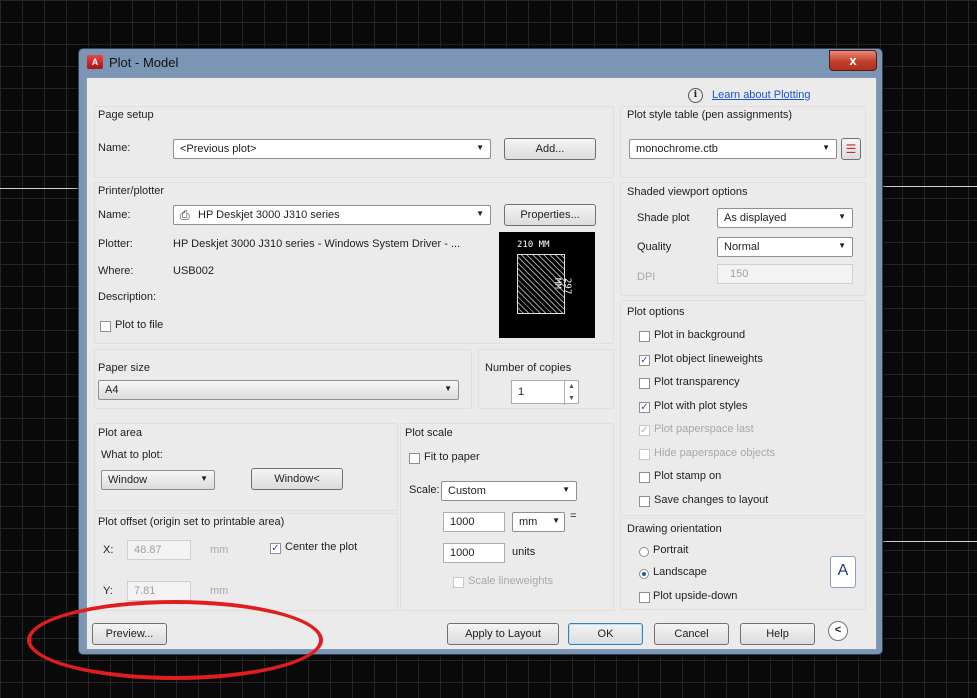  I want to click on plot-style-table-heading: Plot style table (pen assignments), so click(710, 115).